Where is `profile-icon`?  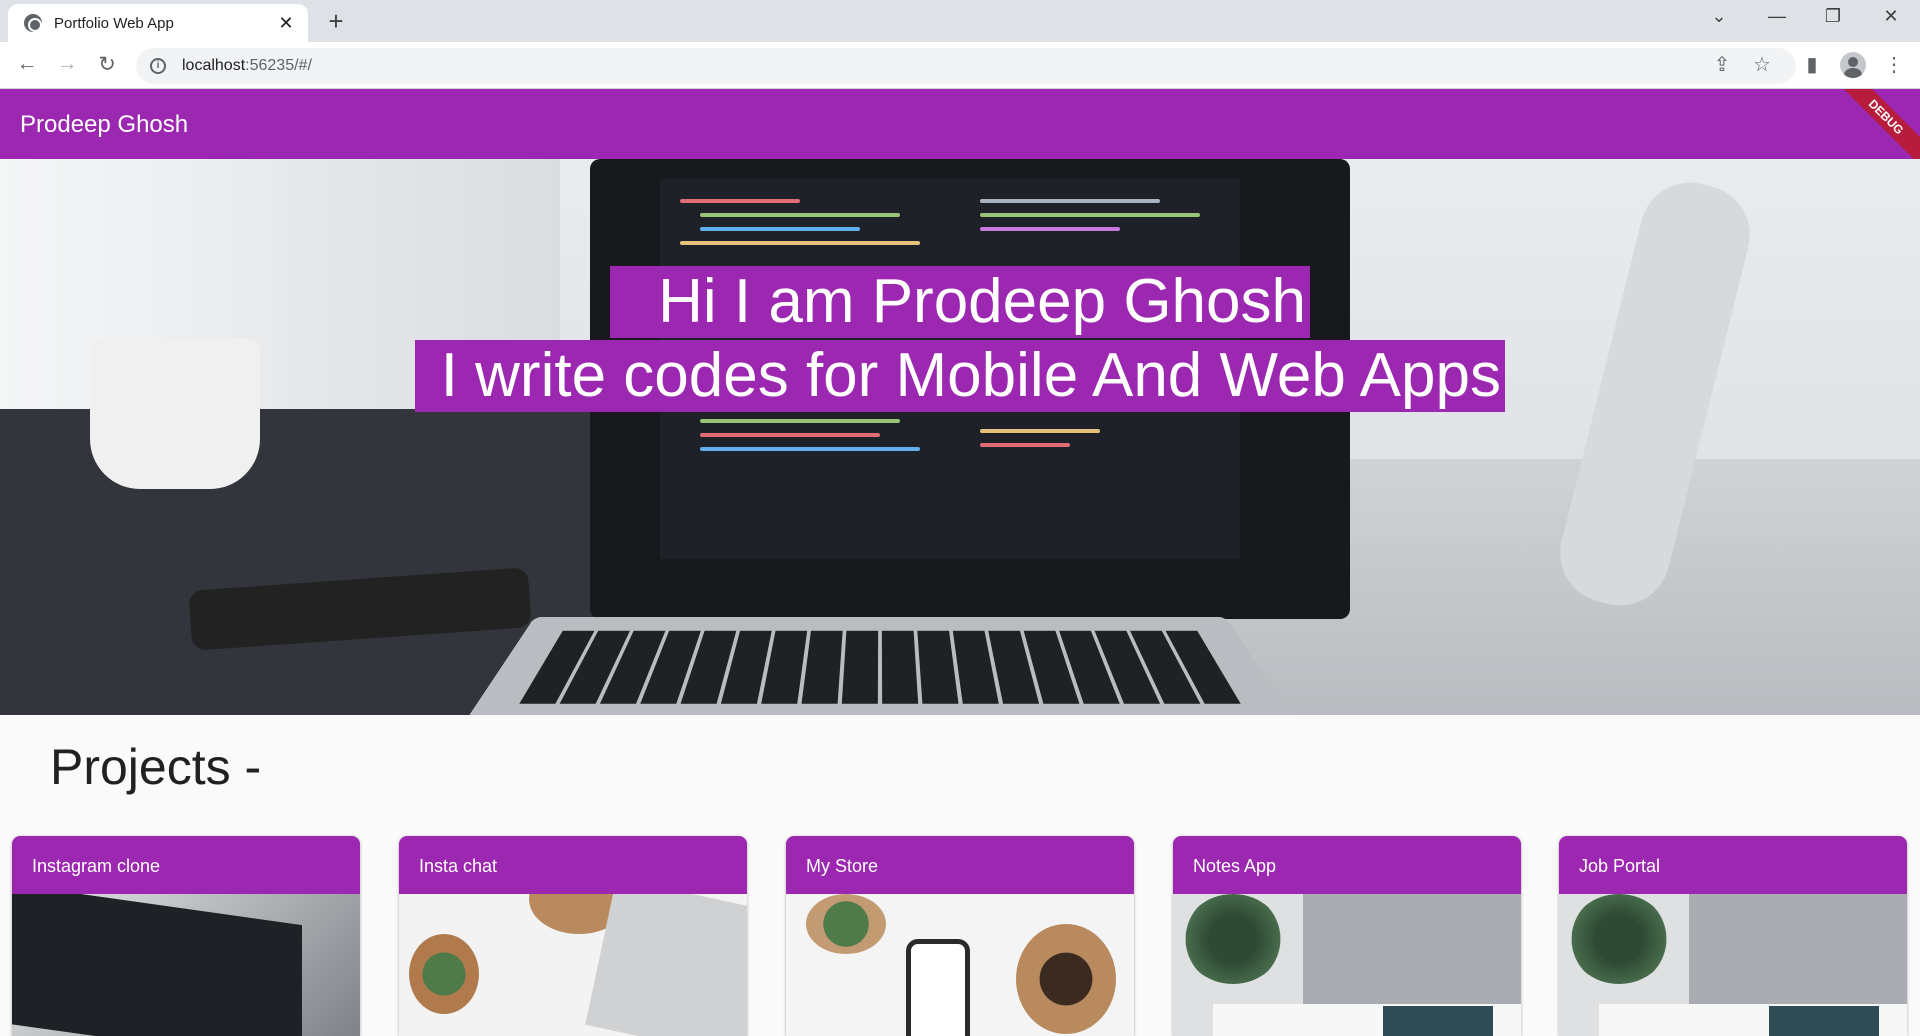
profile-icon is located at coordinates (1853, 65).